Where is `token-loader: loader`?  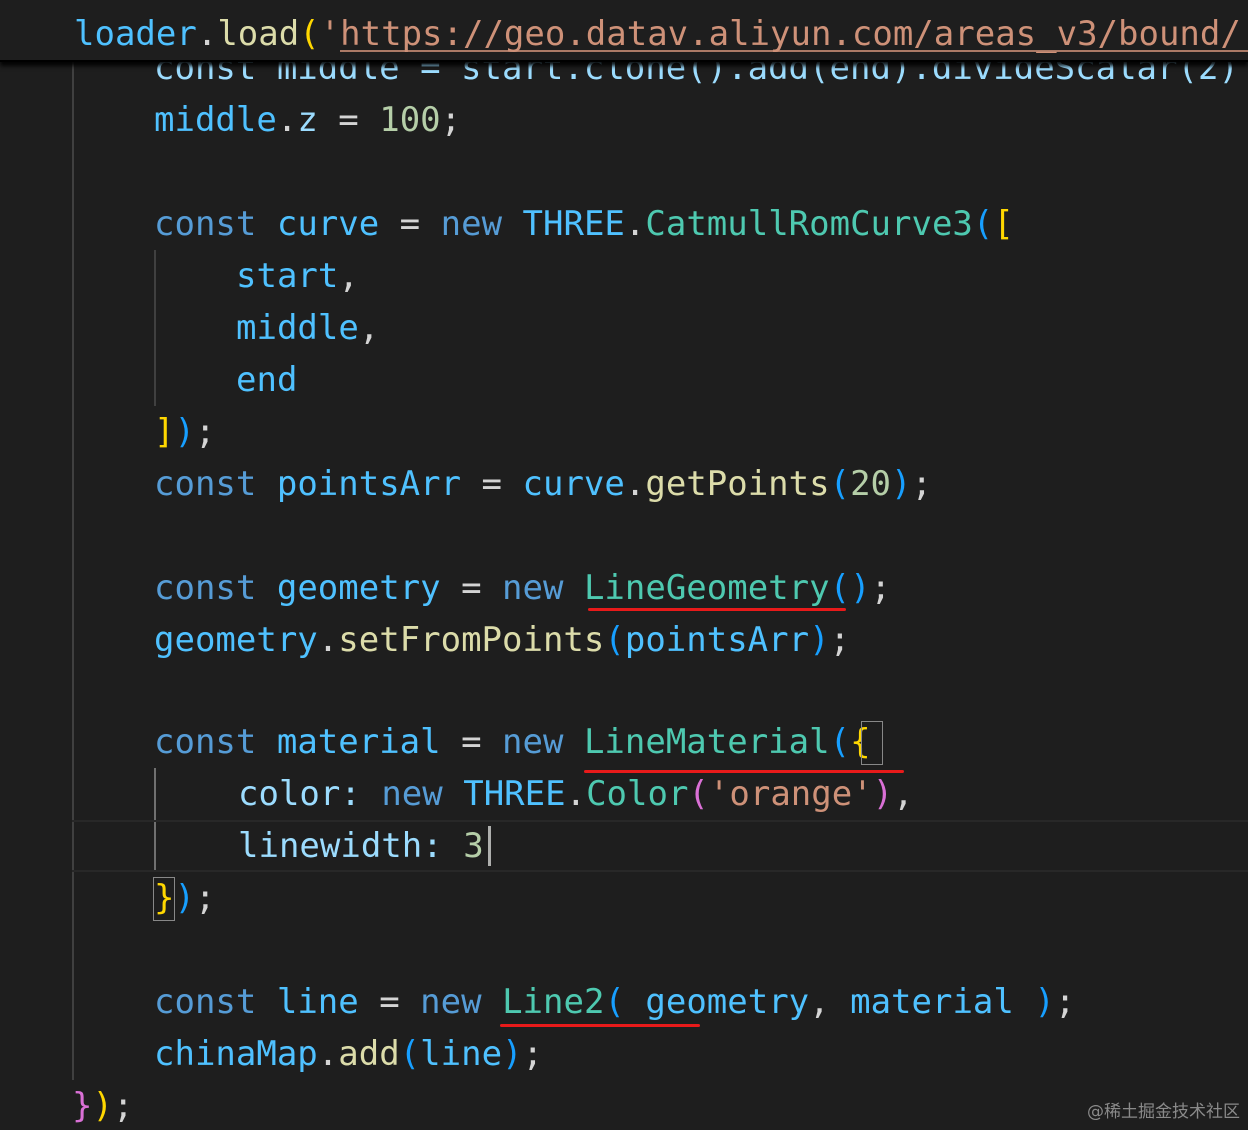 token-loader: loader is located at coordinates (135, 34).